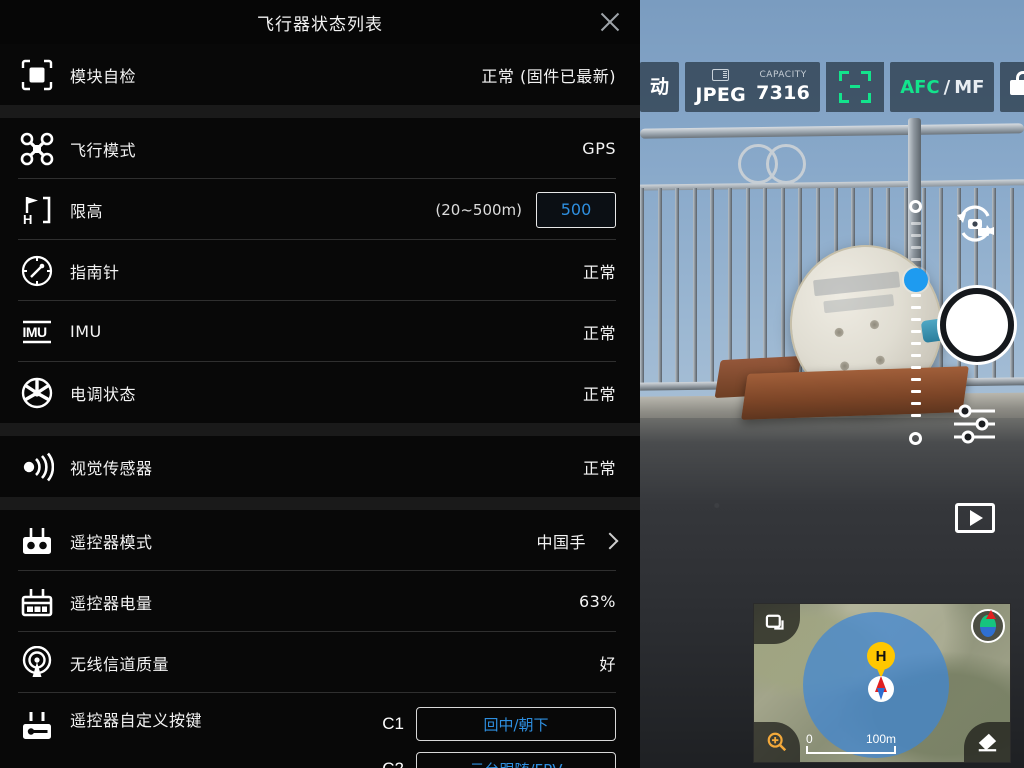 The width and height of the screenshot is (1024, 768). Describe the element at coordinates (37, 541) in the screenshot. I see `remote-controller-icon` at that location.